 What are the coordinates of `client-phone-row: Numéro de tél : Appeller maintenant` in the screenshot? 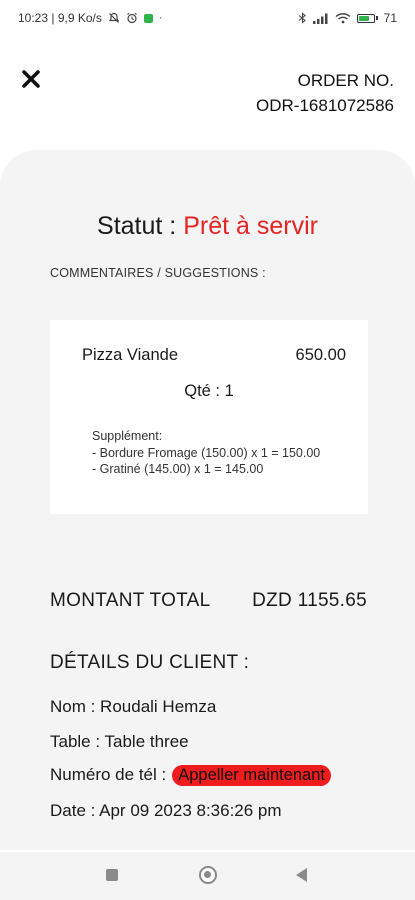 It's located at (190, 775).